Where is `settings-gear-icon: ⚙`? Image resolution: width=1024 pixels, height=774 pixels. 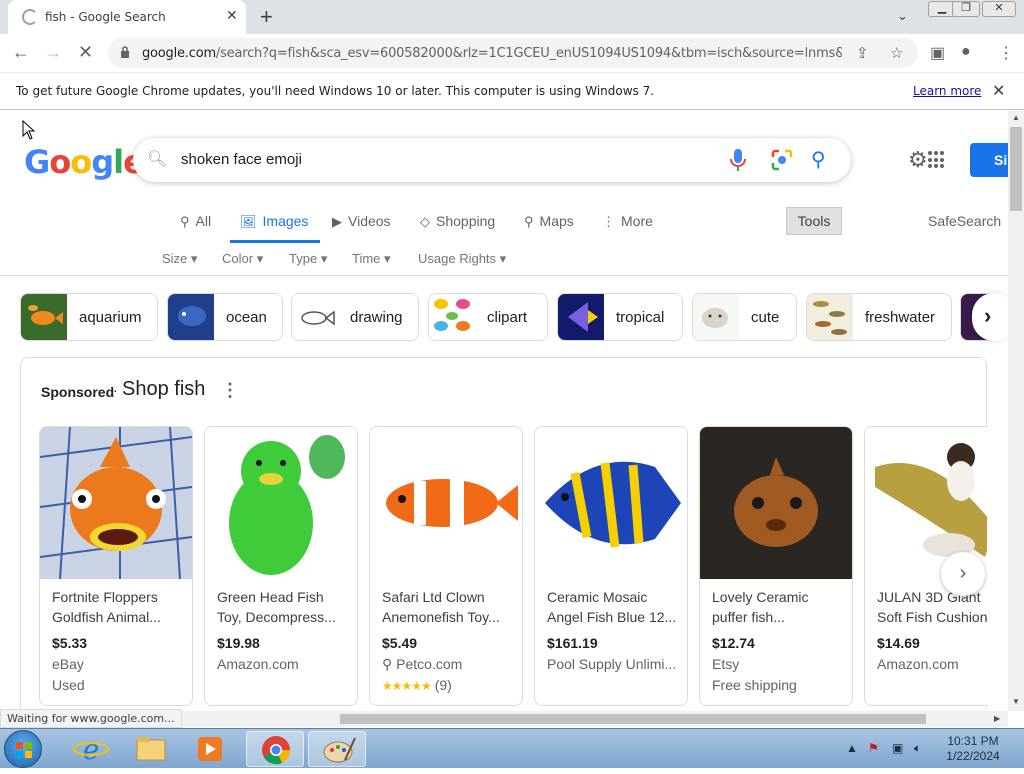
settings-gear-icon: ⚙ is located at coordinates (918, 160).